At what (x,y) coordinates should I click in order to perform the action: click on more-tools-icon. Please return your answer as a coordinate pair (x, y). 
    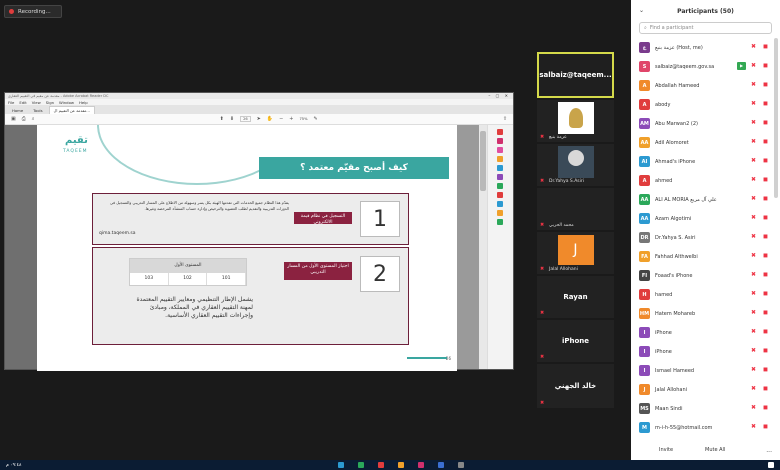
    Looking at the image, I should click on (500, 222).